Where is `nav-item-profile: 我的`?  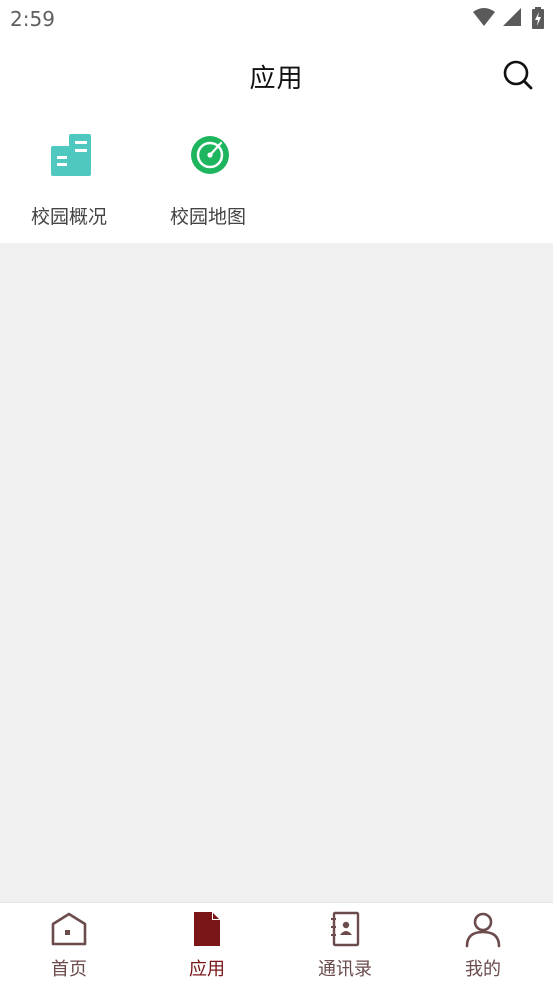
nav-item-profile: 我的 is located at coordinates (483, 943).